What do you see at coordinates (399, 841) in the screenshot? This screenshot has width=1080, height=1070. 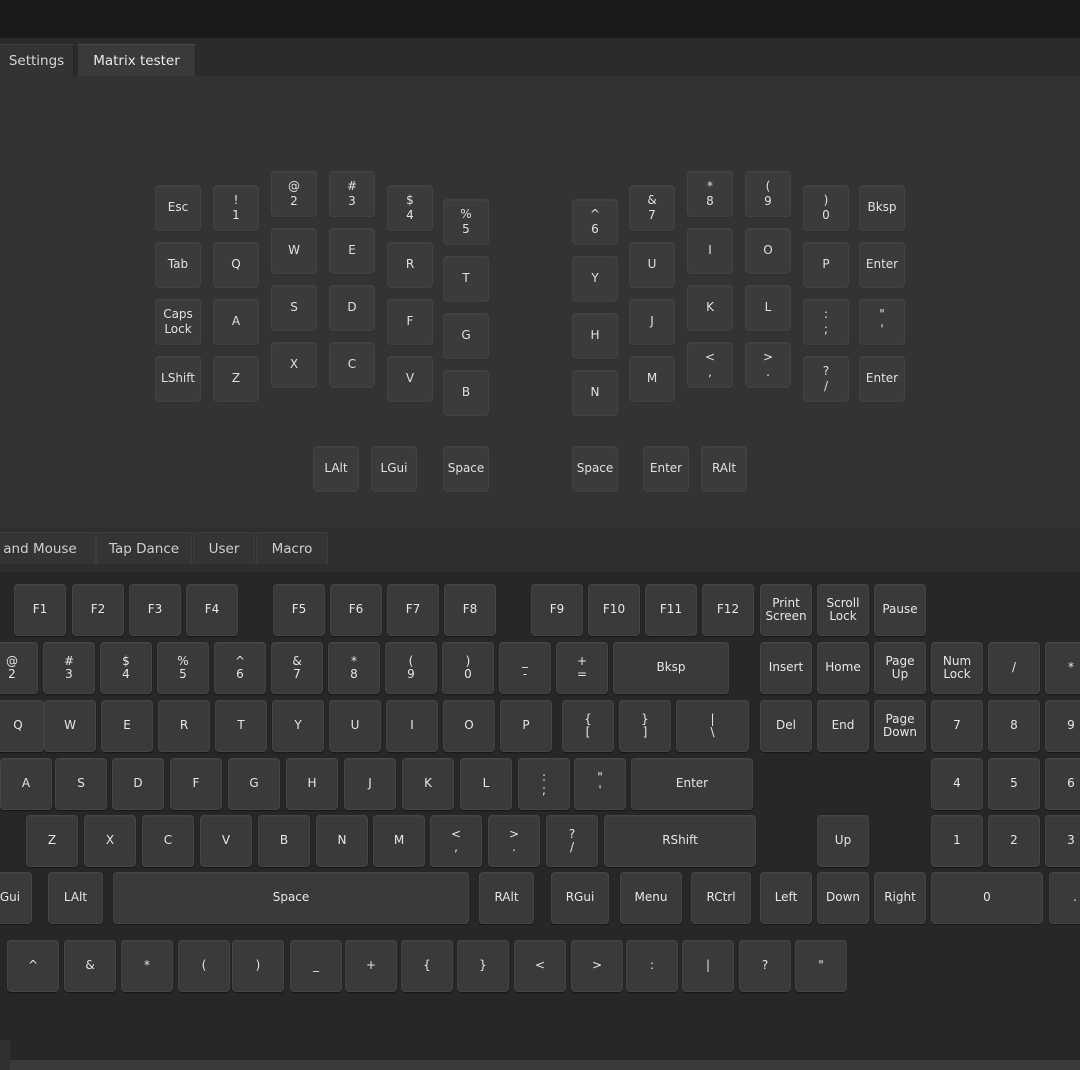 I see `picker-key-z-m-6: M` at bounding box center [399, 841].